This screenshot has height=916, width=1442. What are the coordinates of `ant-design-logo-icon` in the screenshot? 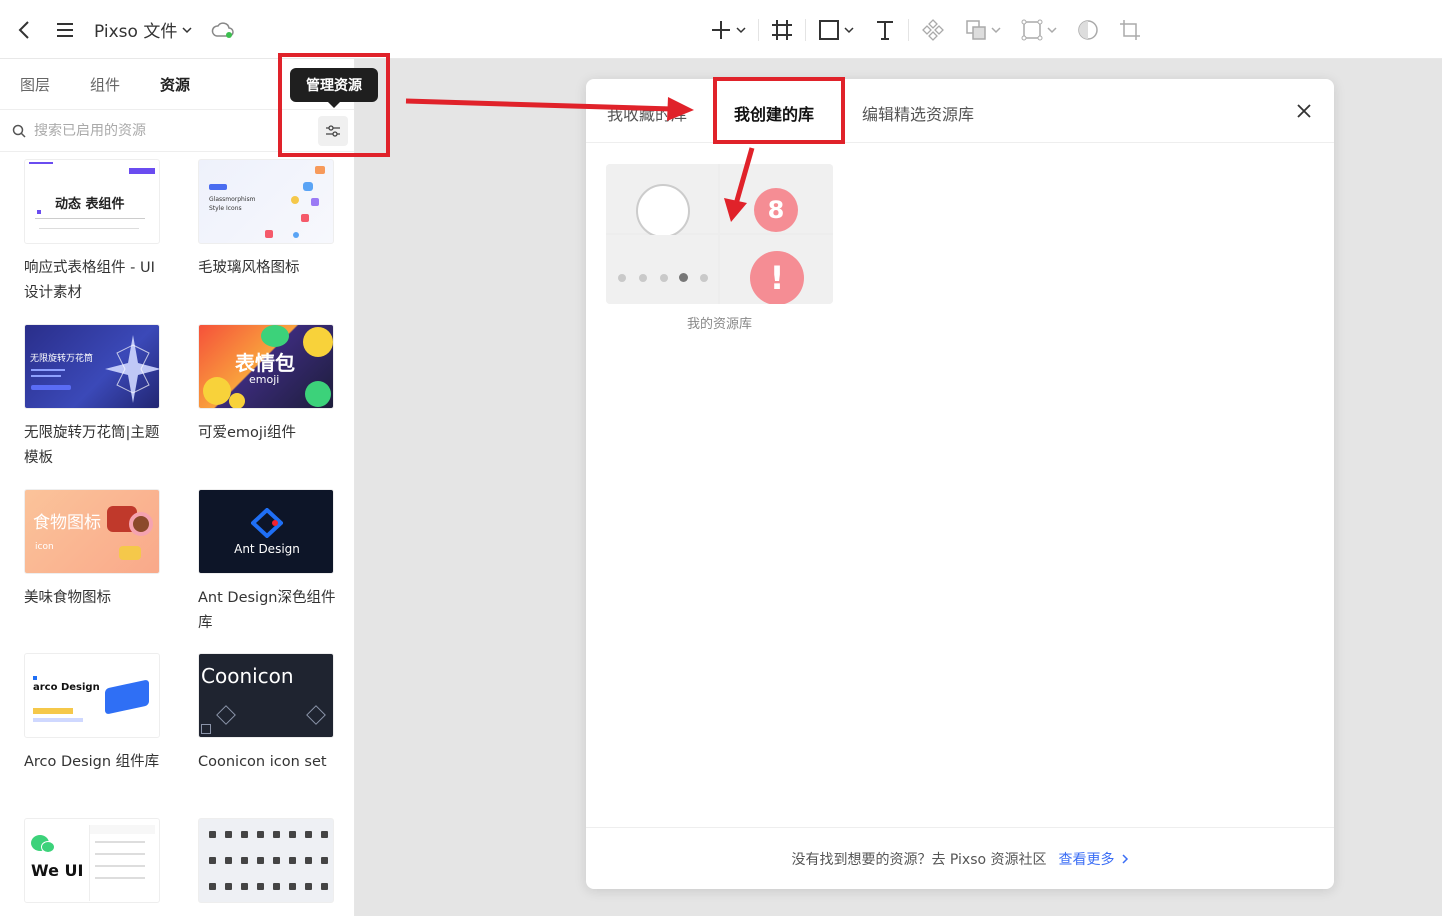 It's located at (267, 523).